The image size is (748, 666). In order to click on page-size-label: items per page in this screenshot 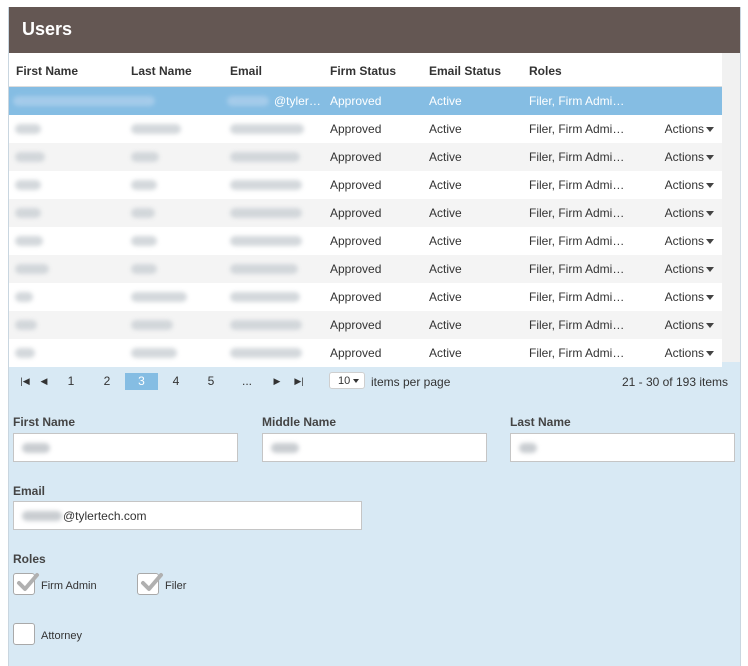, I will do `click(411, 382)`.